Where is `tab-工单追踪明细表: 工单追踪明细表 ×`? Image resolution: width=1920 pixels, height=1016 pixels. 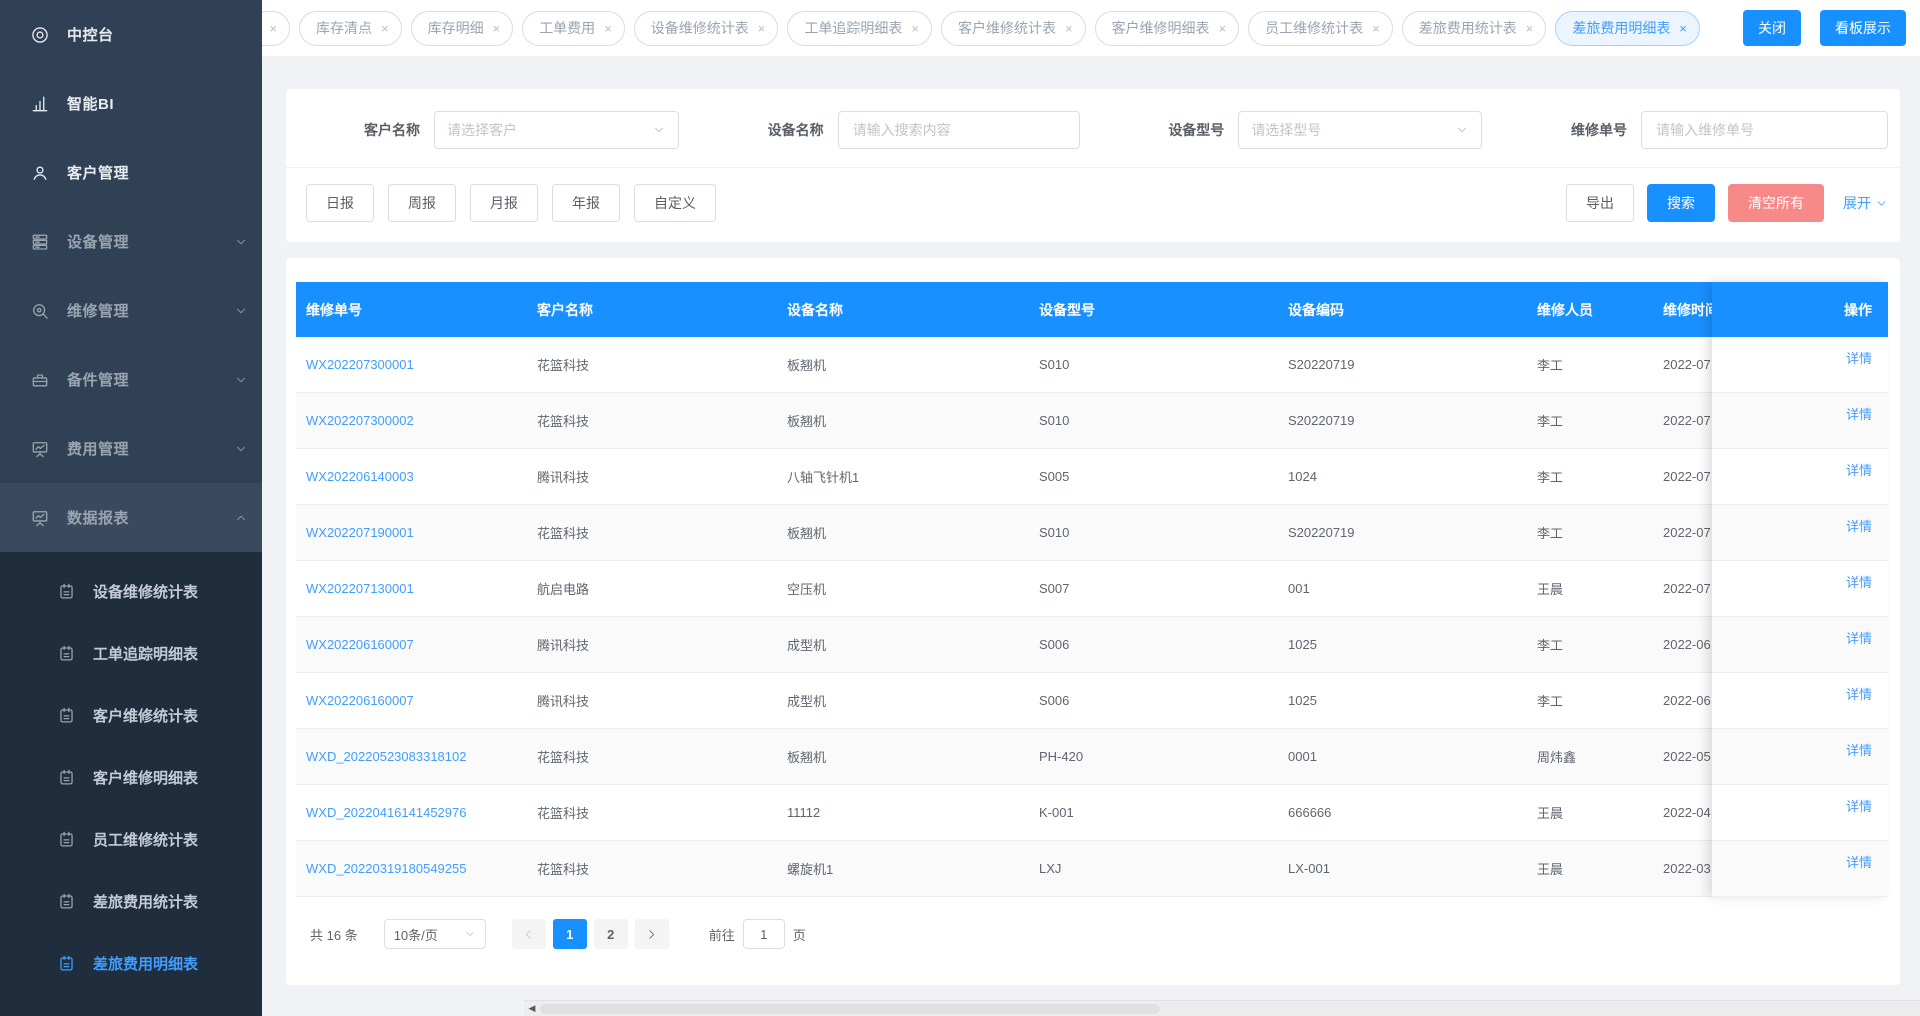
tab-工单追踪明细表: 工单追踪明细表 × is located at coordinates (859, 28).